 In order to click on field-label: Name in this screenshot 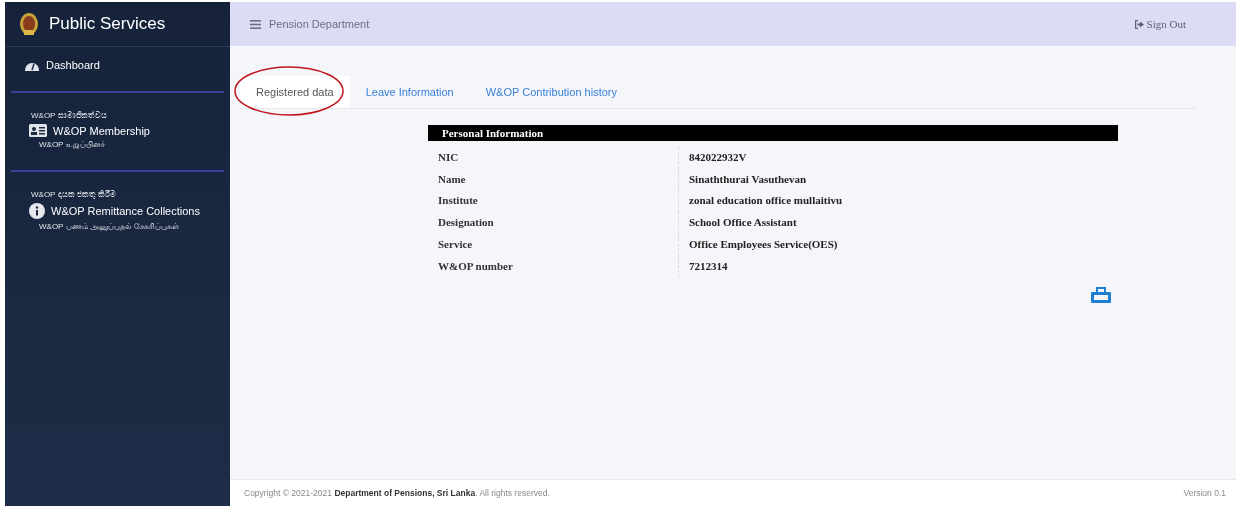, I will do `click(452, 179)`.